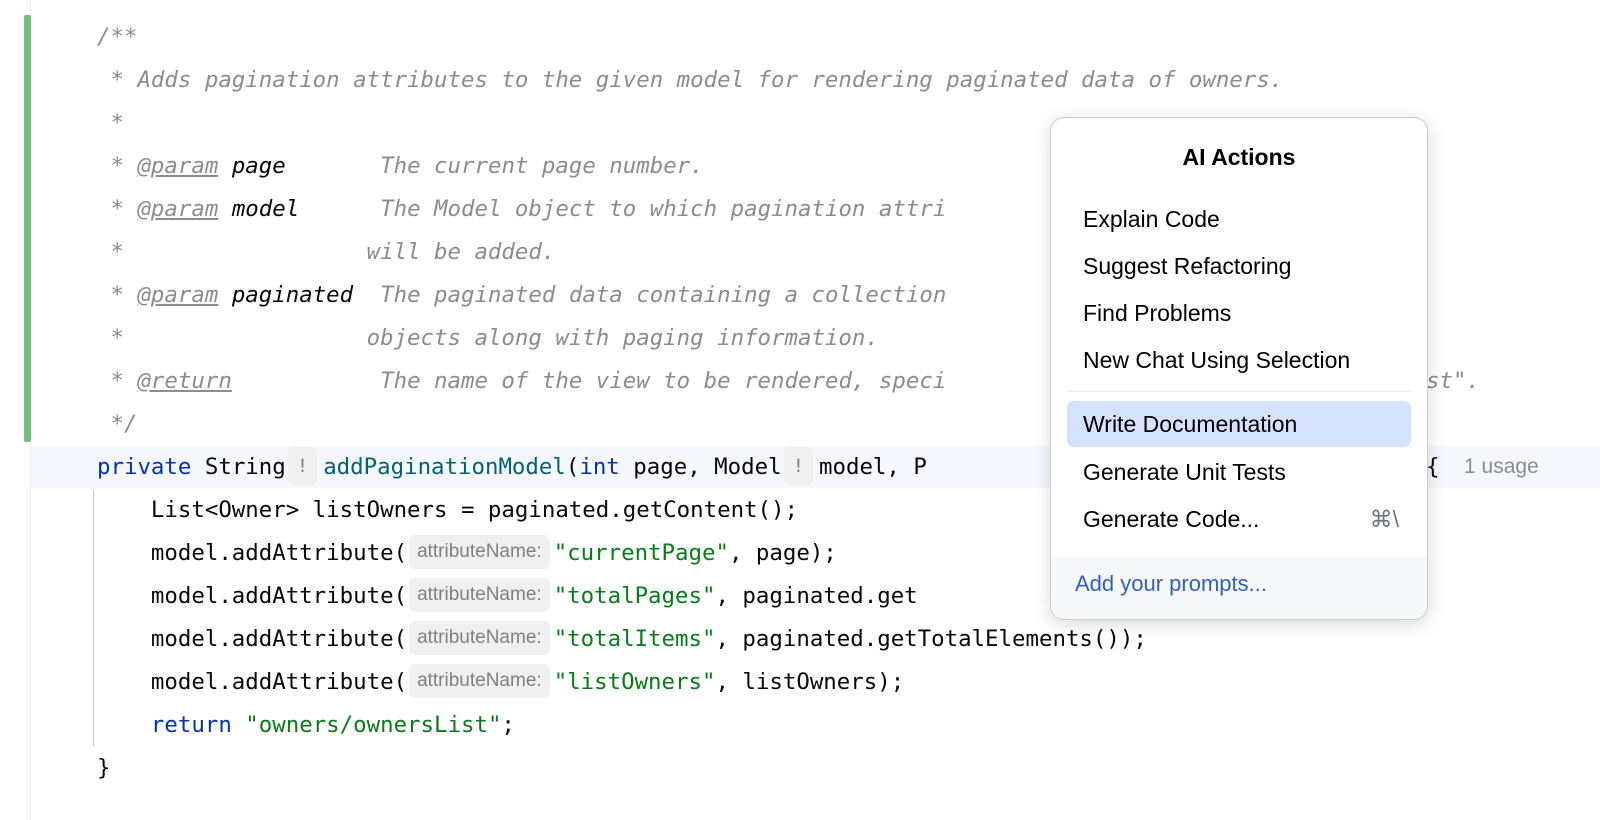 This screenshot has height=820, width=1600. I want to click on param-name: model, so click(292, 209).